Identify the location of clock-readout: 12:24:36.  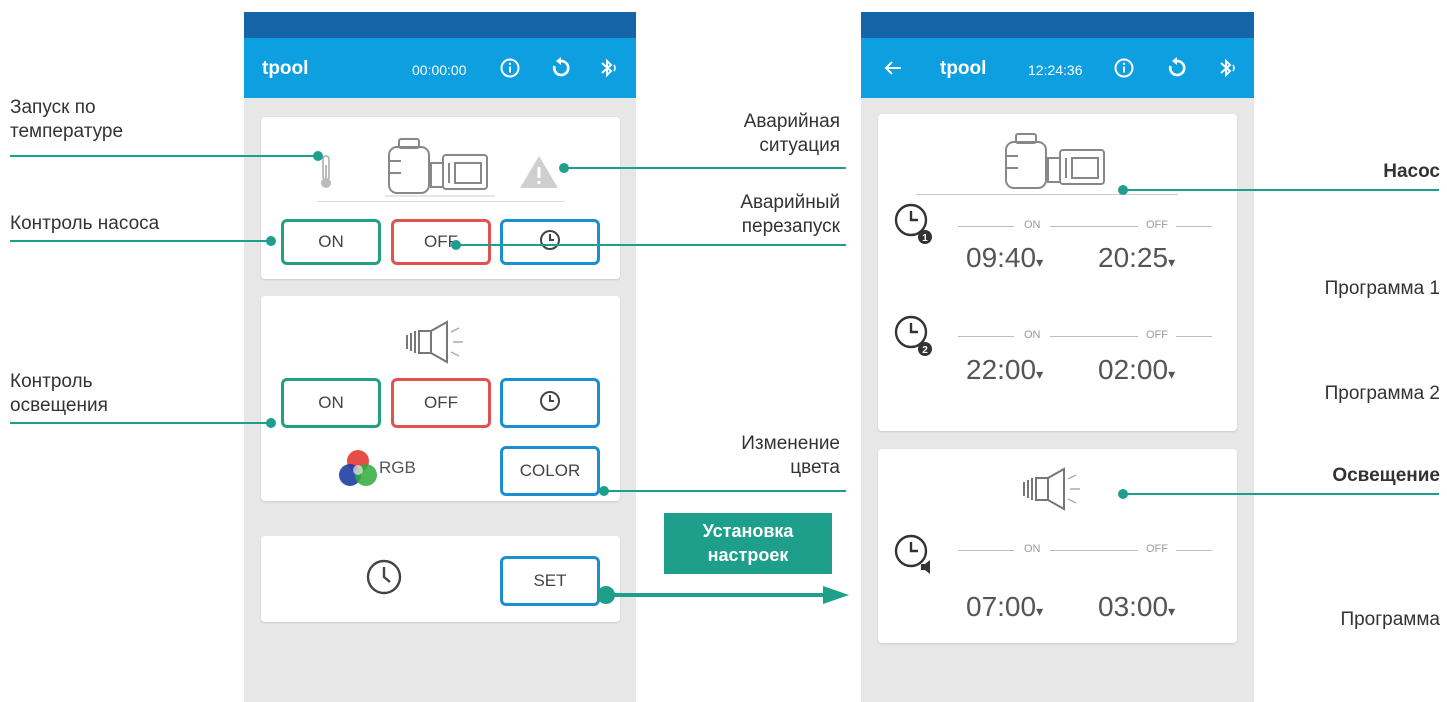
(1055, 70).